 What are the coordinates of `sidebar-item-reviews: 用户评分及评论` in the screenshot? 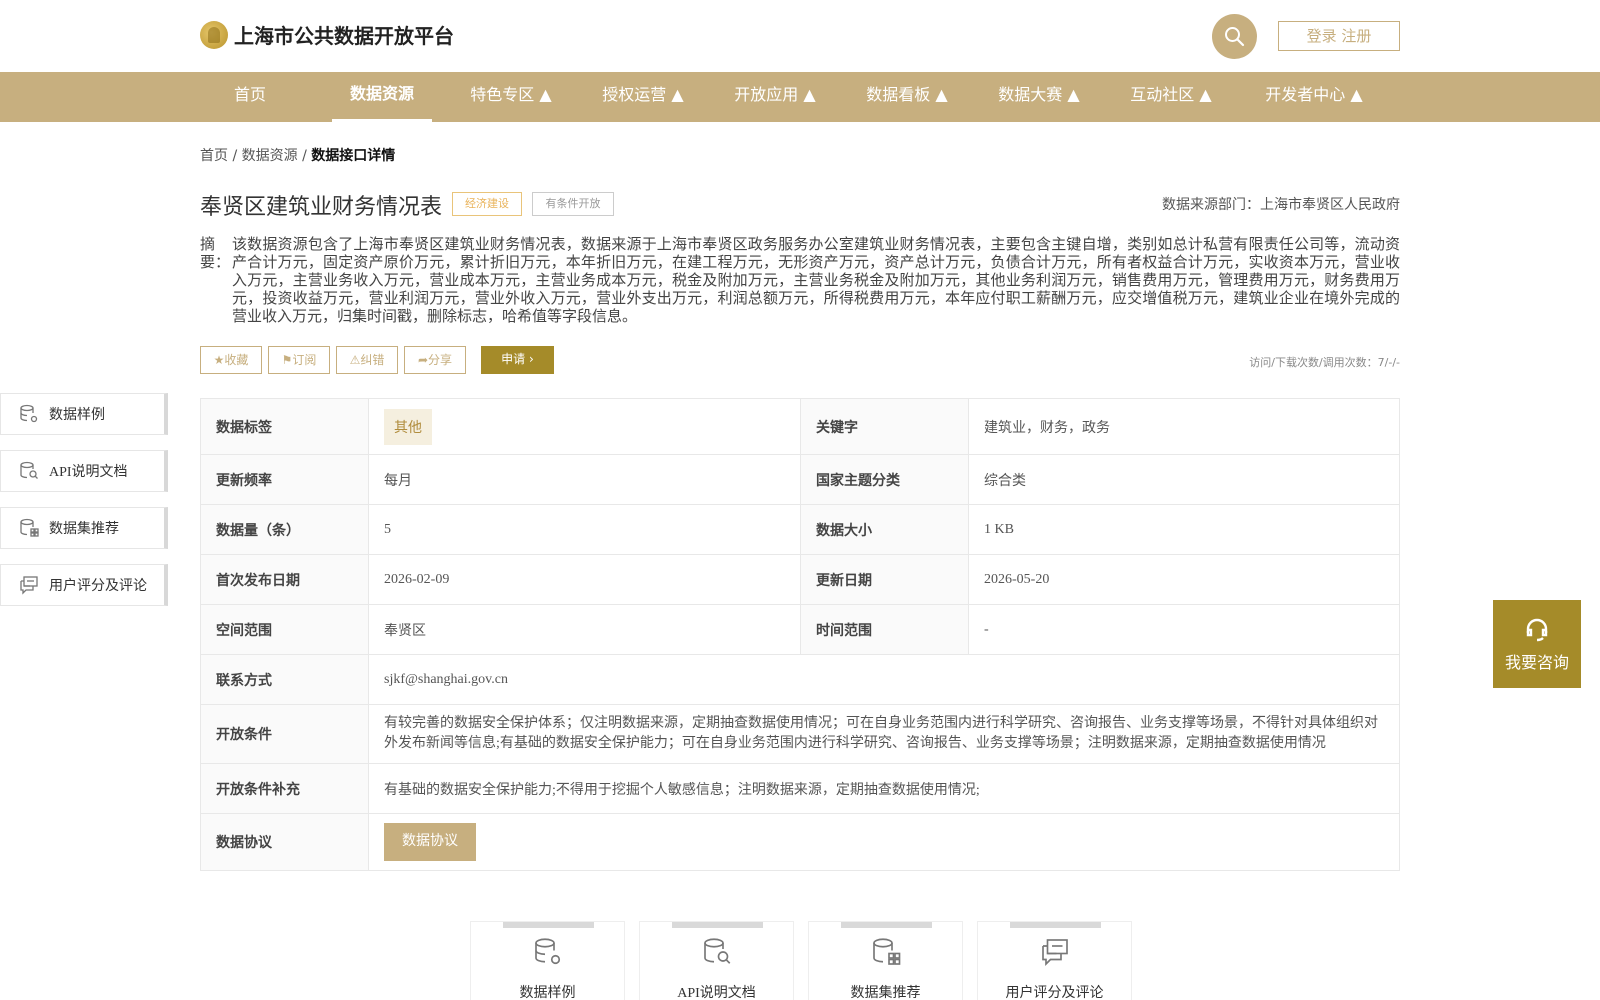 It's located at (84, 585).